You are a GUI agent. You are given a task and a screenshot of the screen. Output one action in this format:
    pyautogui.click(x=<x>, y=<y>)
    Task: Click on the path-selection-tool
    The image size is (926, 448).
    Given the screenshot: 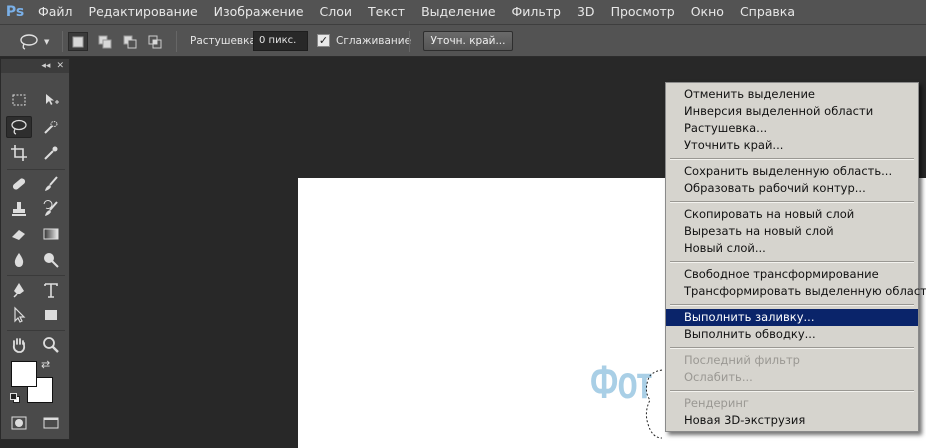 What is the action you would take?
    pyautogui.click(x=19, y=315)
    